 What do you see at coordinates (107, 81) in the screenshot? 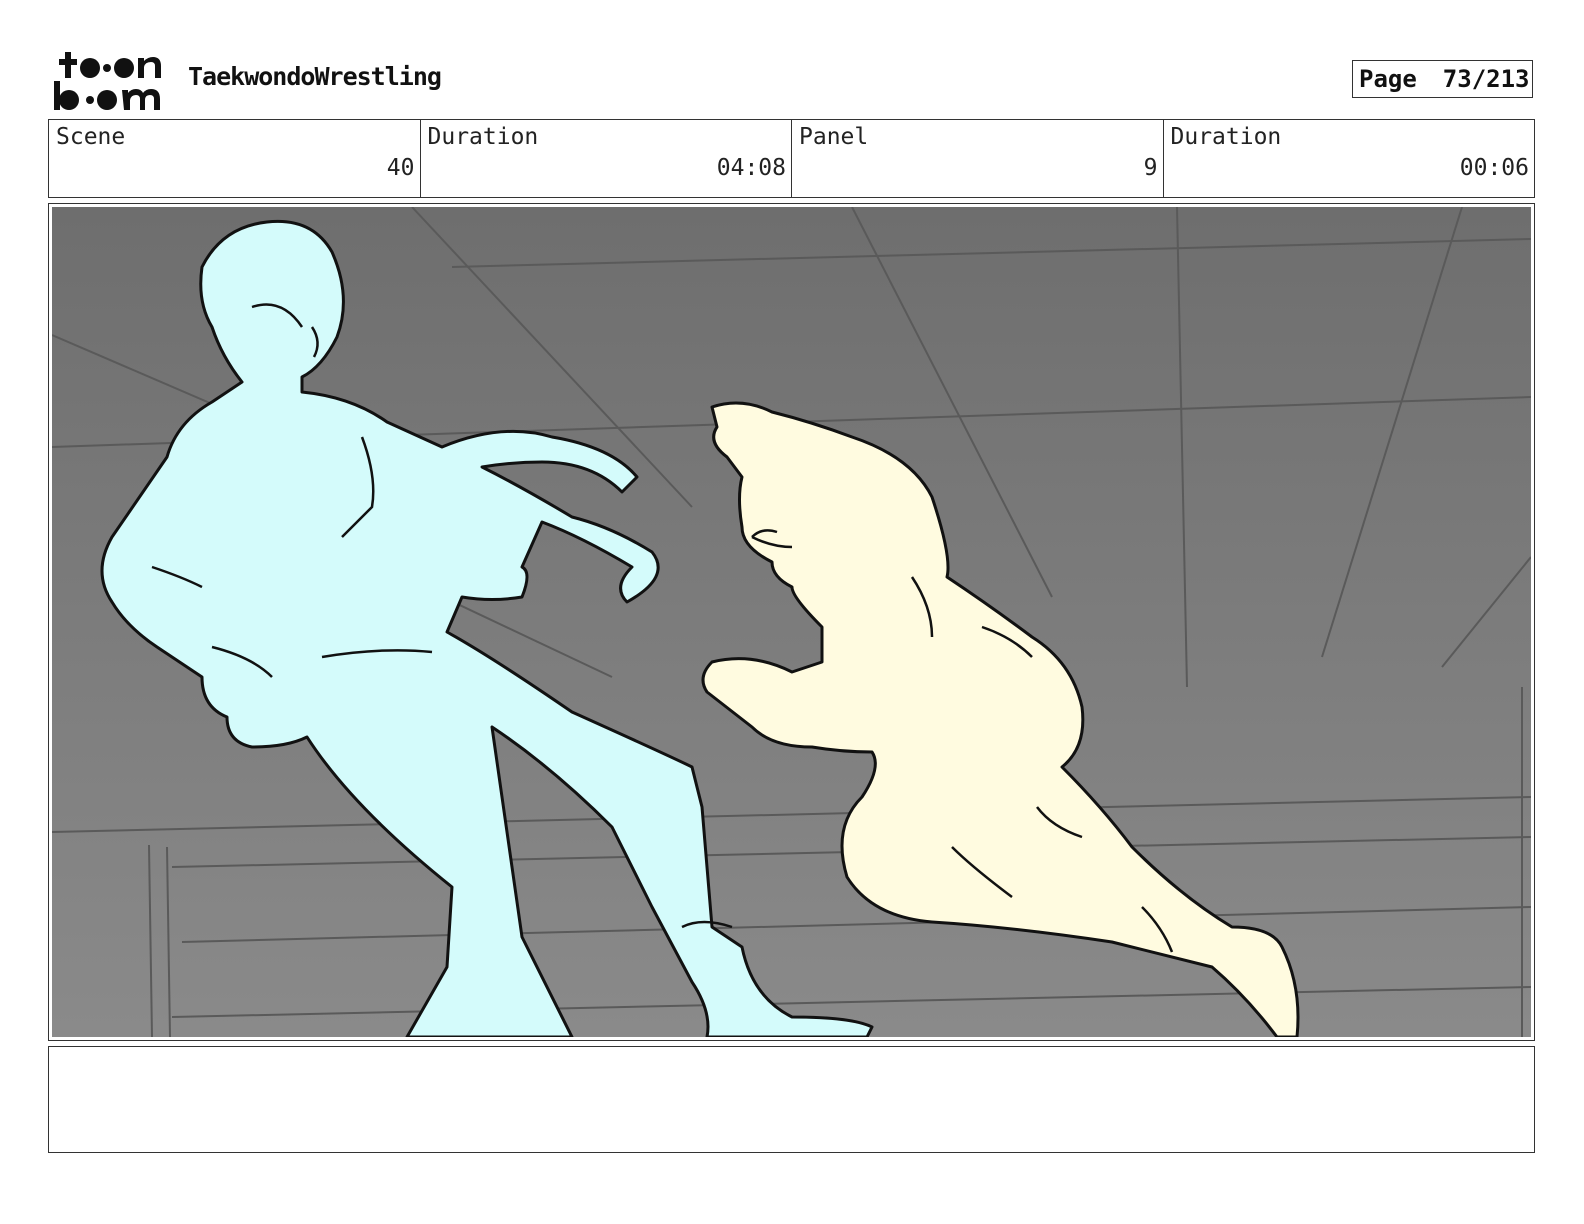
I see `toonboom-logo` at bounding box center [107, 81].